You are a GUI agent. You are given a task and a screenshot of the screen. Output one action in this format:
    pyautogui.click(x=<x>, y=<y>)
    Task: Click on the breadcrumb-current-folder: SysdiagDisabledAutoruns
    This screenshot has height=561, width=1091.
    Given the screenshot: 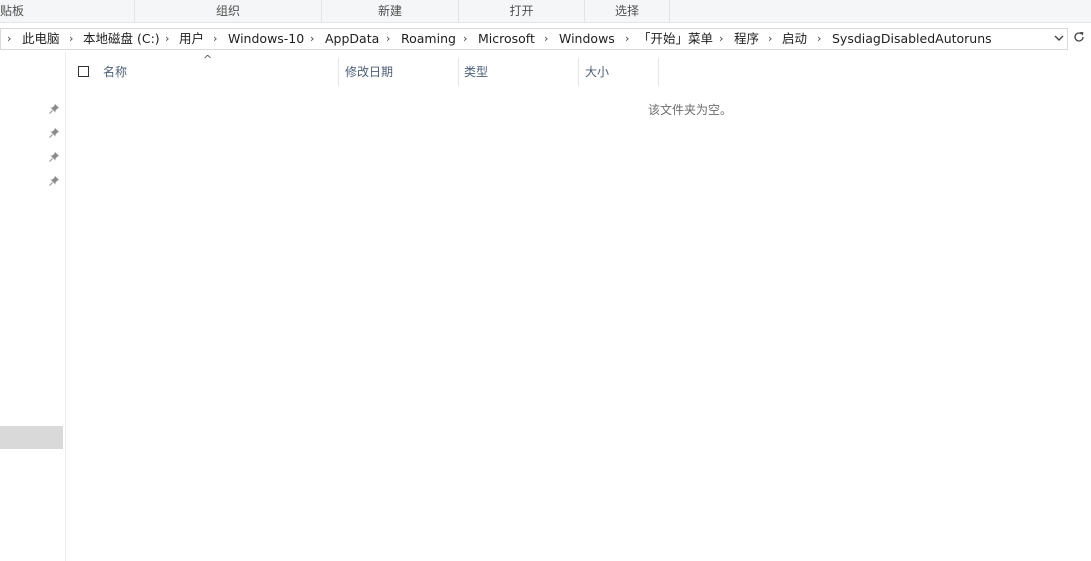 What is the action you would take?
    pyautogui.click(x=912, y=39)
    